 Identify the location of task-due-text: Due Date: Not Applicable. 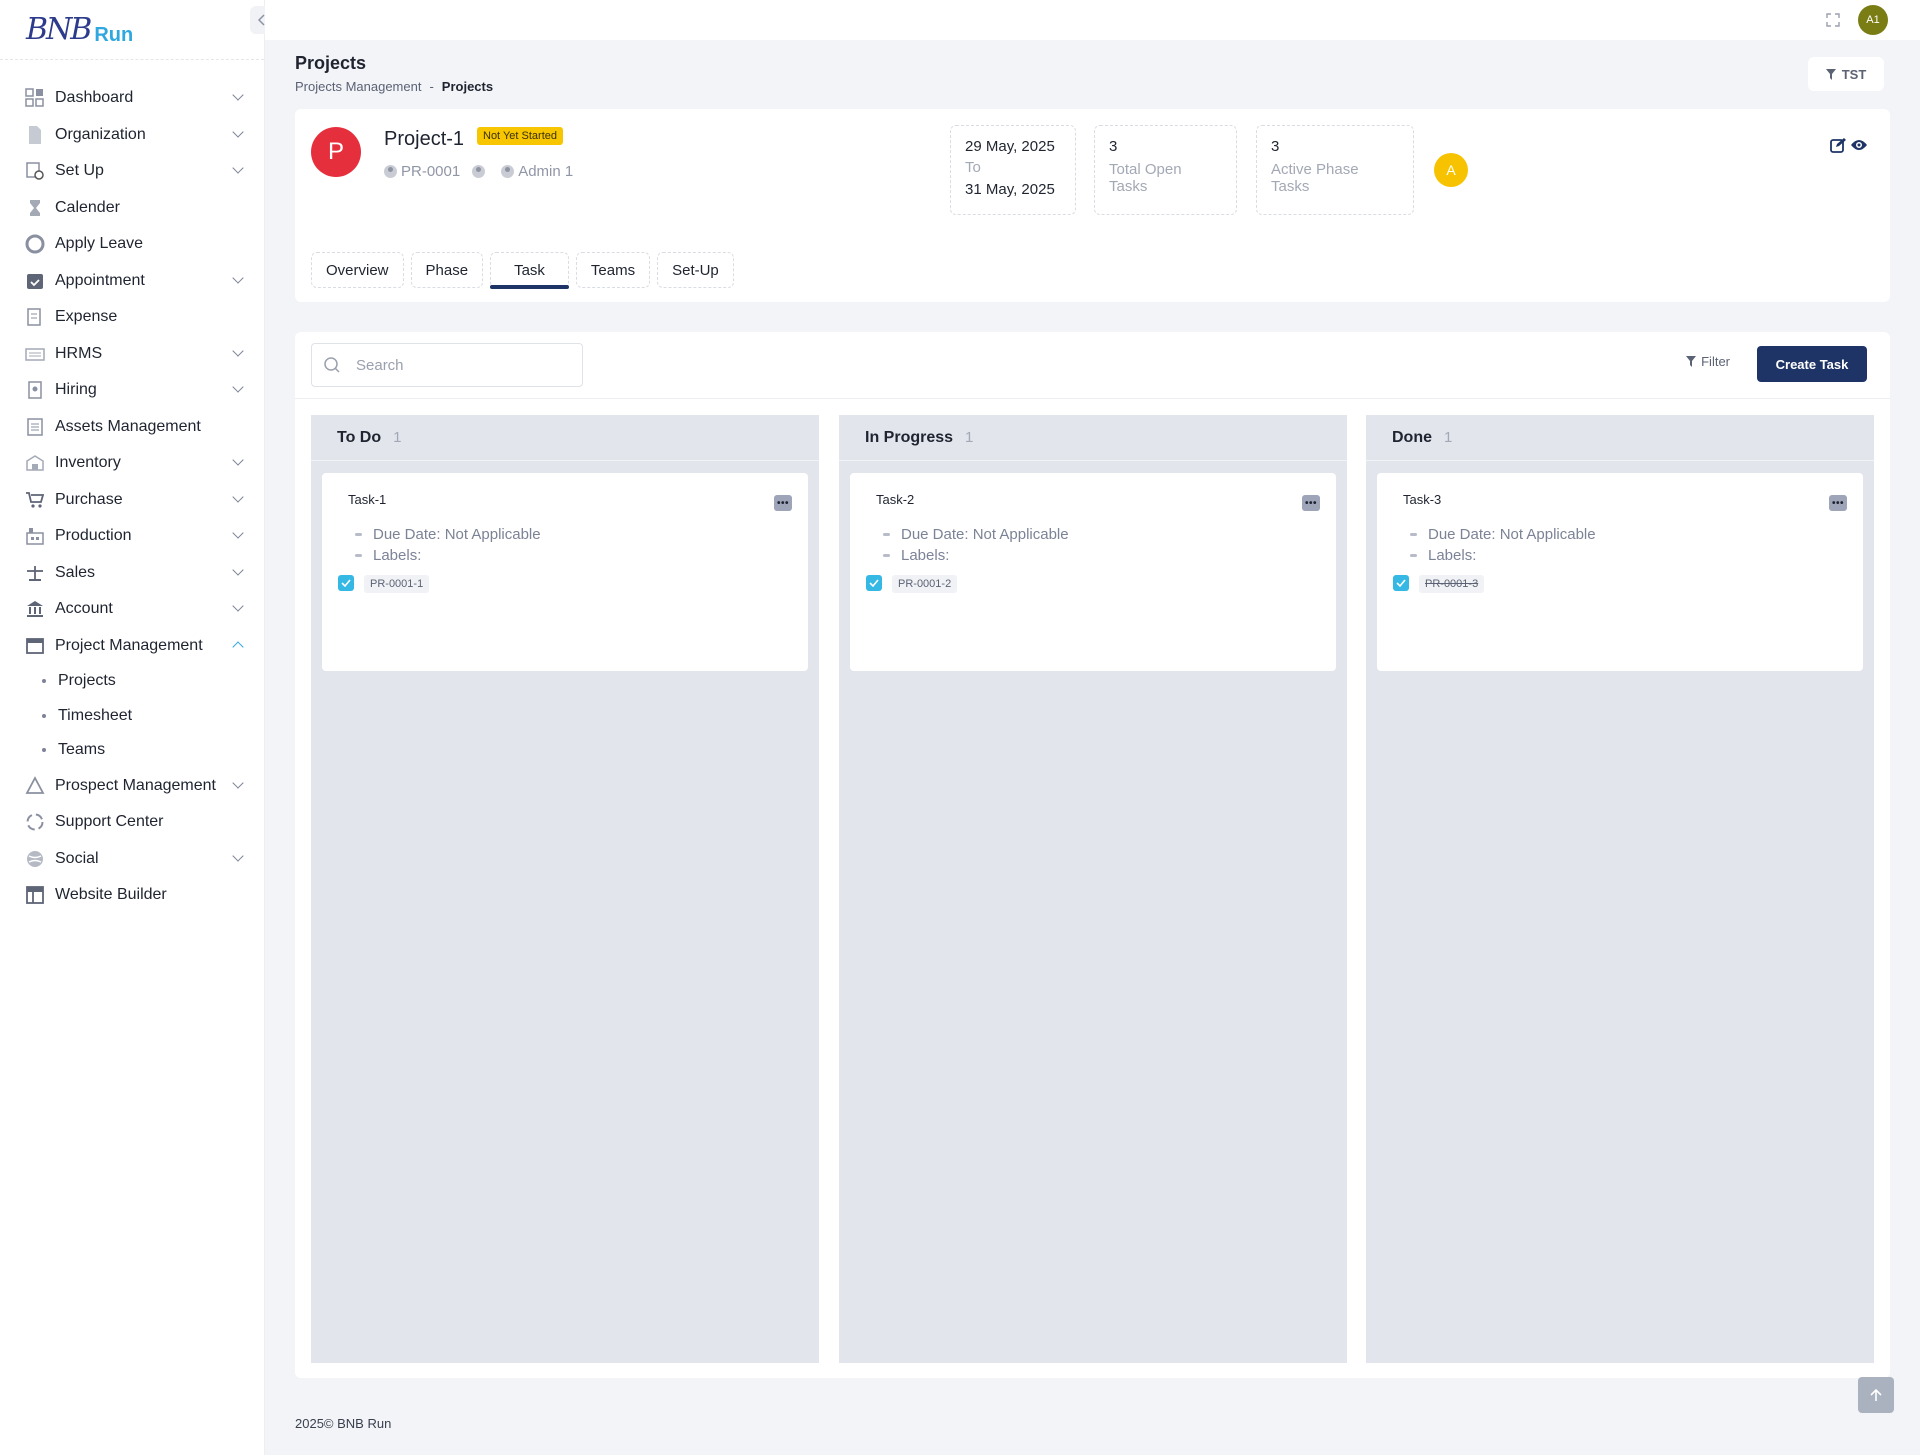
(457, 534).